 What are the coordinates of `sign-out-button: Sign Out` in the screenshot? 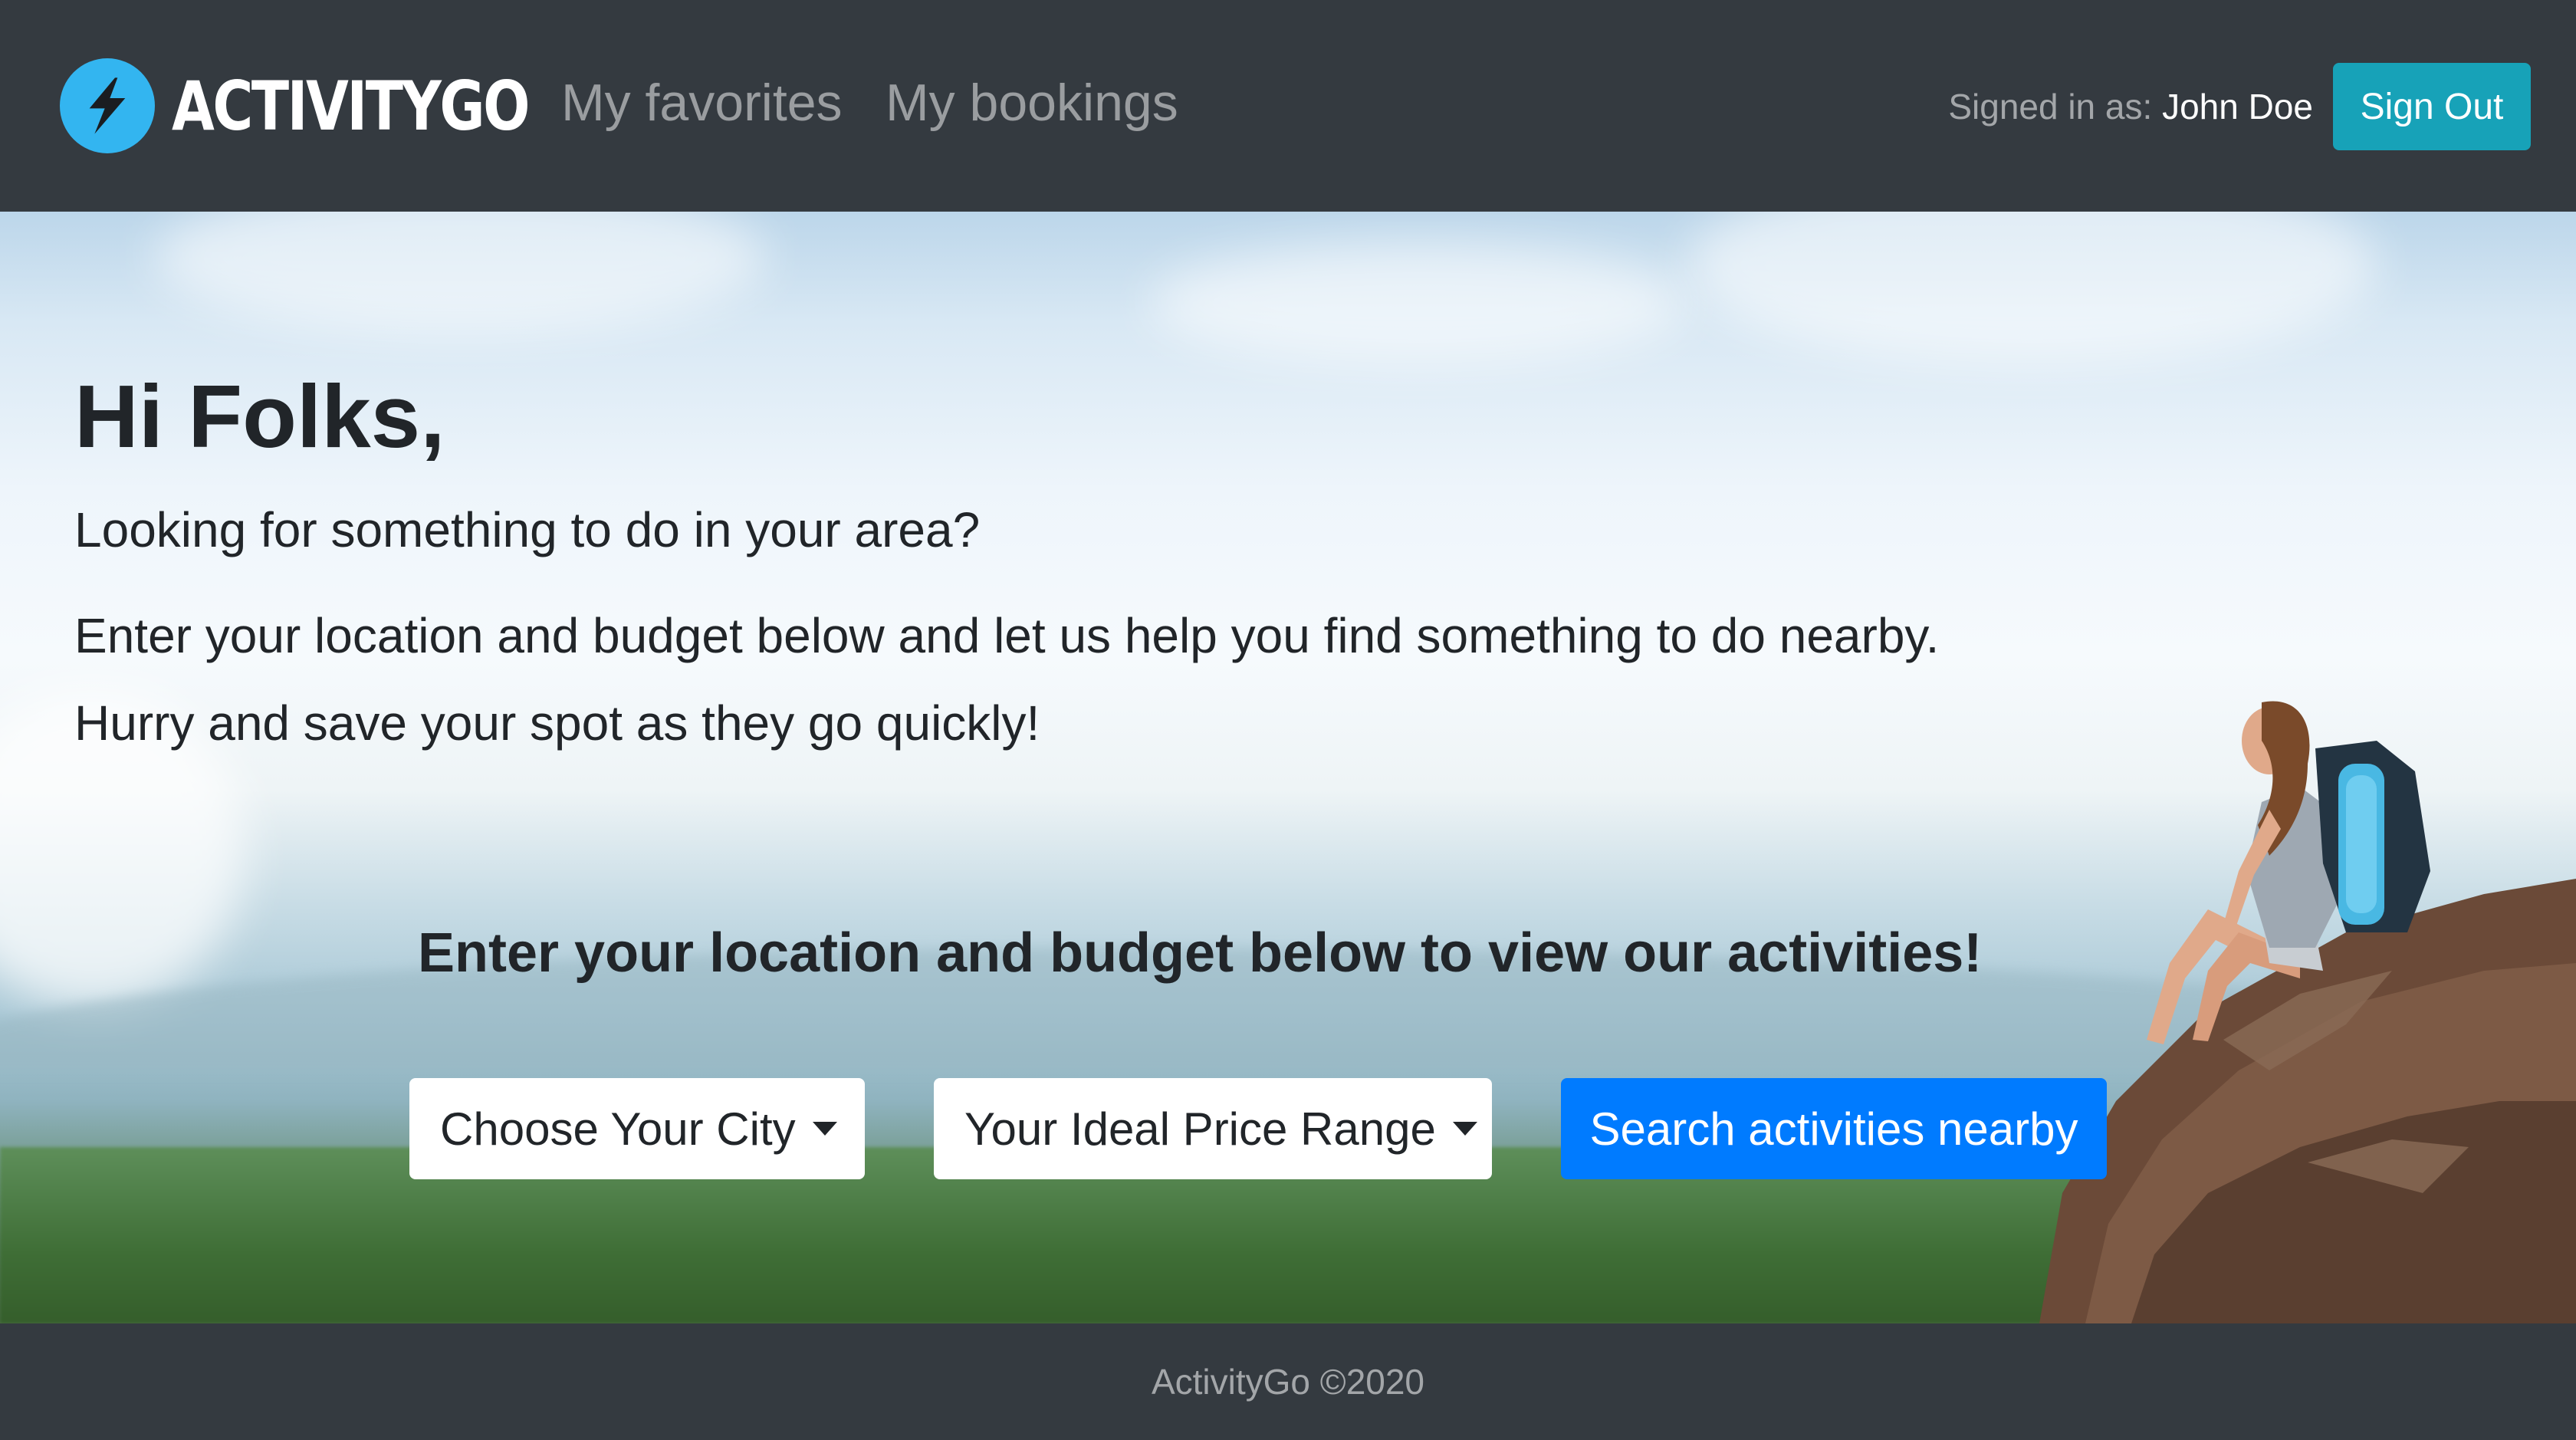 It's located at (2432, 106).